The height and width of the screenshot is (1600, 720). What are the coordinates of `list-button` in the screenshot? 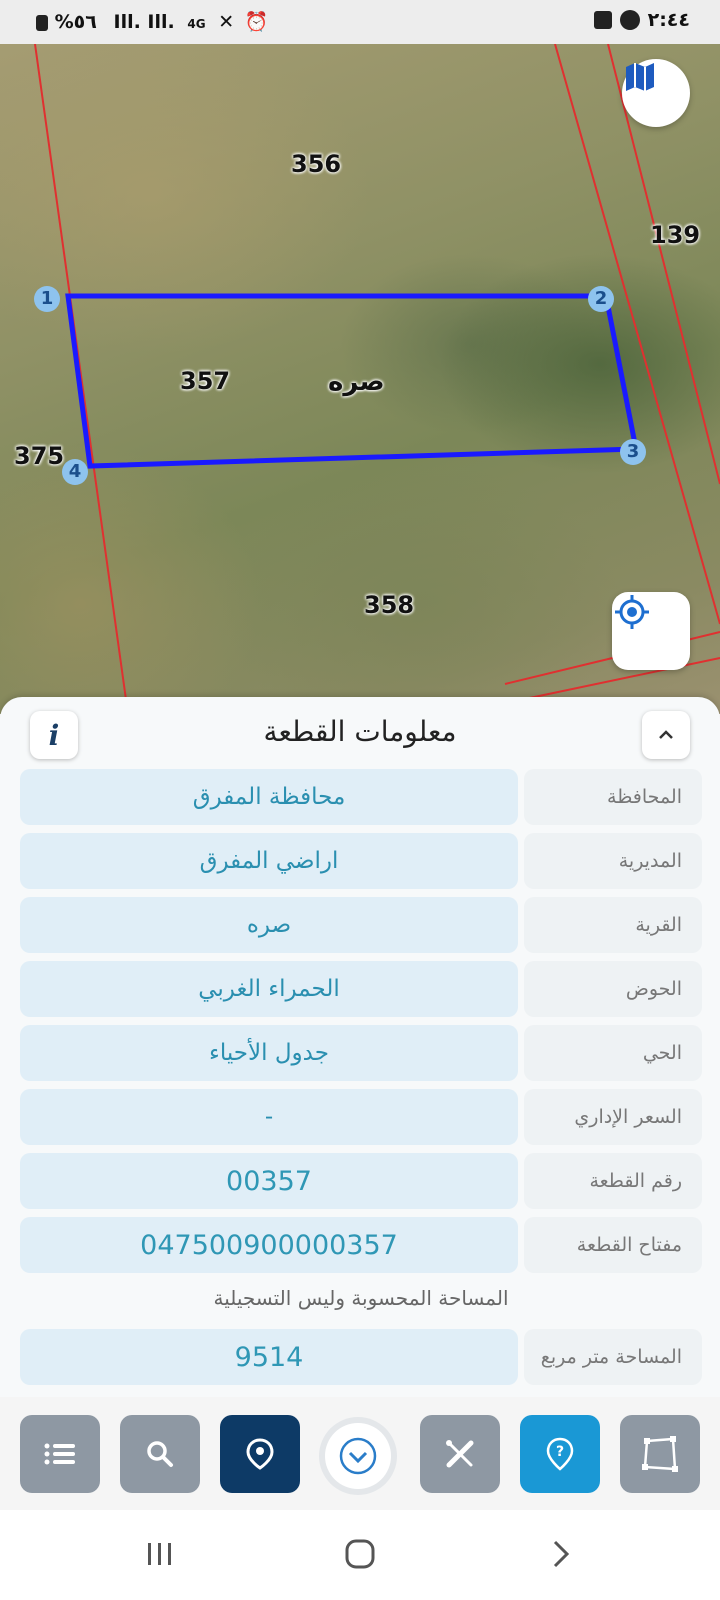 It's located at (60, 1454).